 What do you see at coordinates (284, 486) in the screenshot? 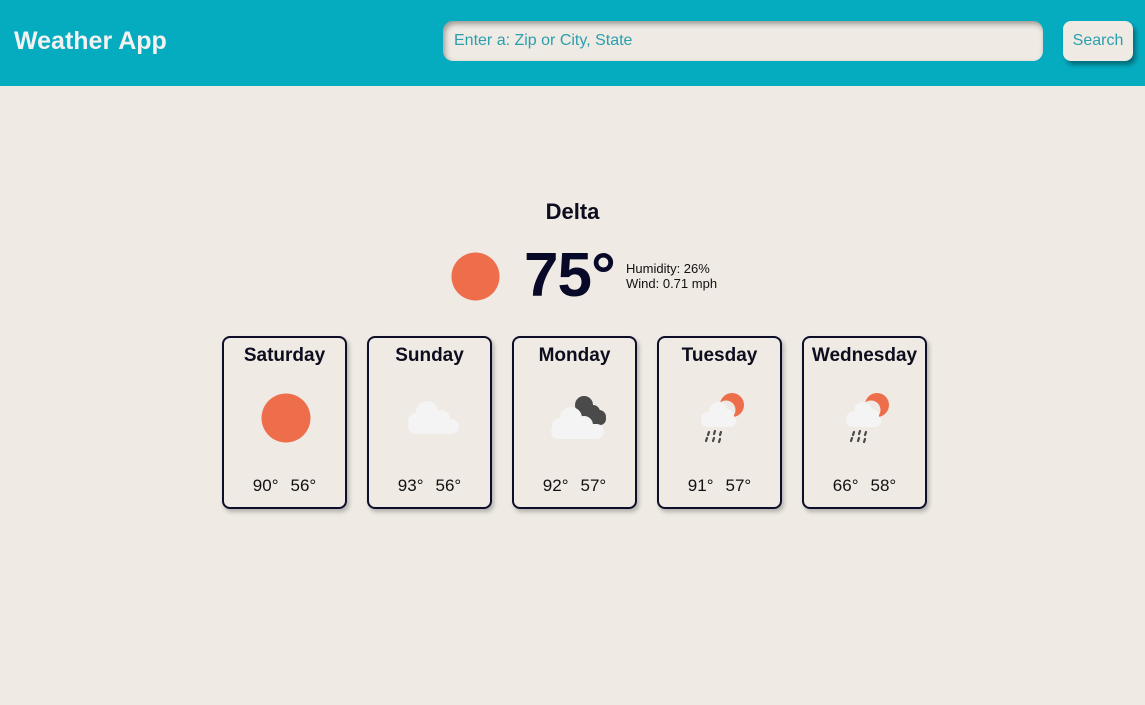
I see `forecast-temps: 90° 56°` at bounding box center [284, 486].